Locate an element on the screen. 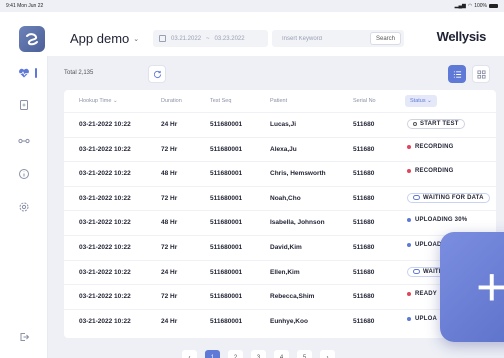 The height and width of the screenshot is (358, 504). sidebar-item-monitoring is located at coordinates (24, 73).